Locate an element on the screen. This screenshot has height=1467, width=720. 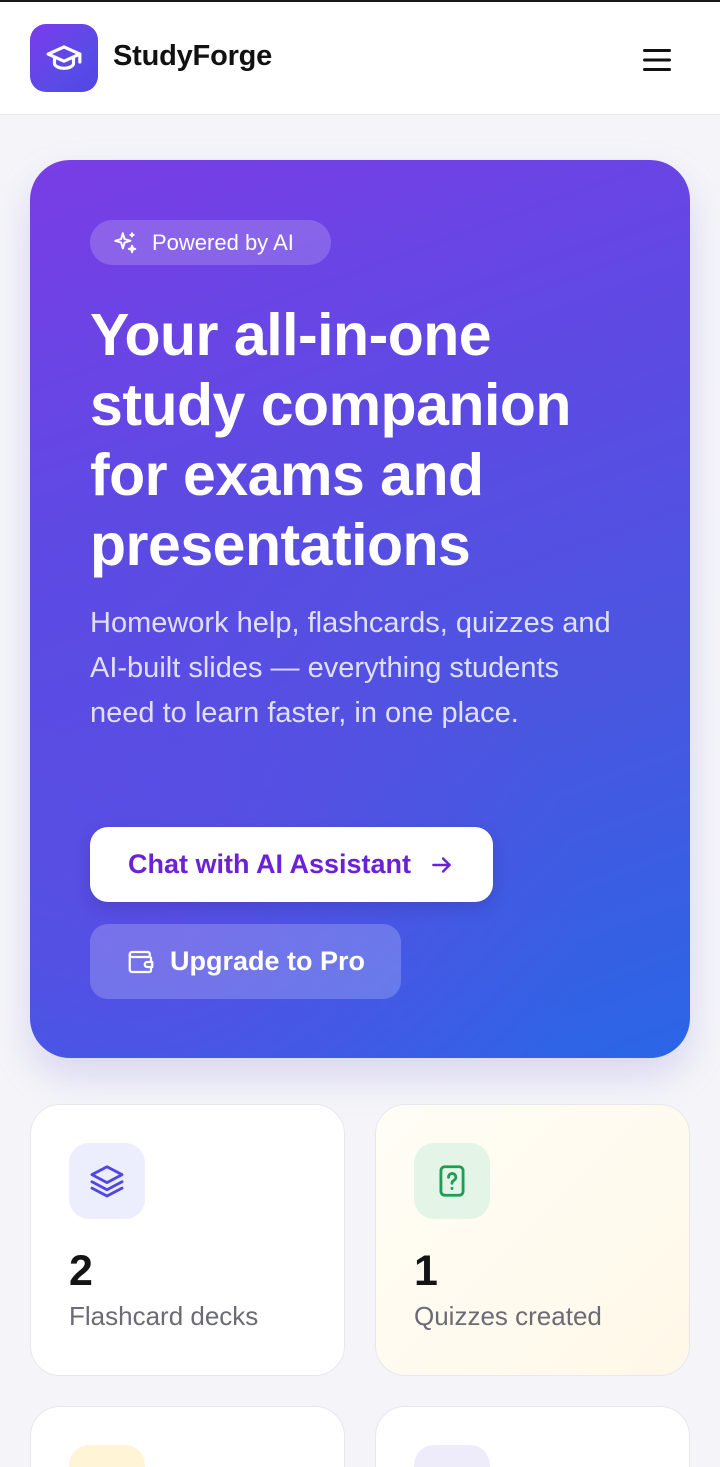
upgrade-to-pro-label: Upgrade to Pro is located at coordinates (267, 961).